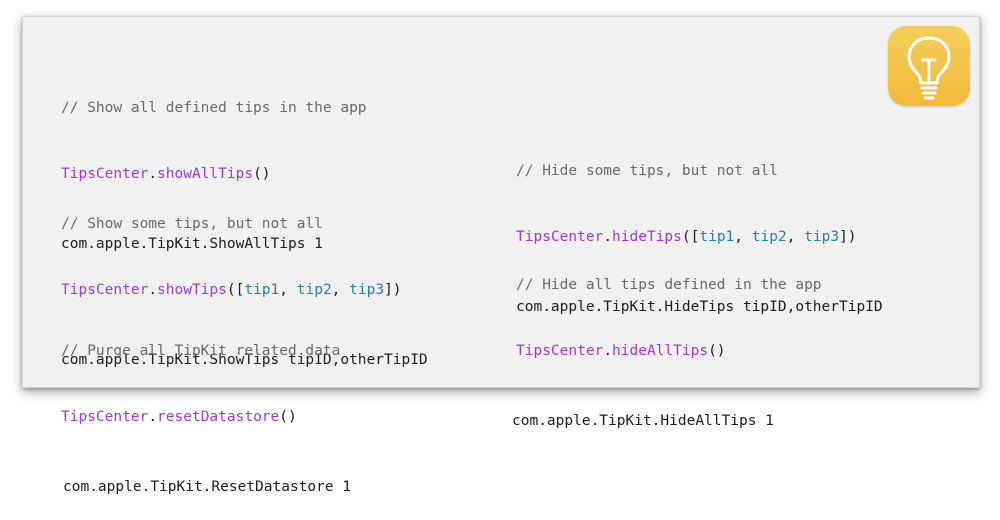 Image resolution: width=1000 pixels, height=520 pixels. Describe the element at coordinates (647, 171) in the screenshot. I see `code-comment: // Hide some tips, but not all` at that location.